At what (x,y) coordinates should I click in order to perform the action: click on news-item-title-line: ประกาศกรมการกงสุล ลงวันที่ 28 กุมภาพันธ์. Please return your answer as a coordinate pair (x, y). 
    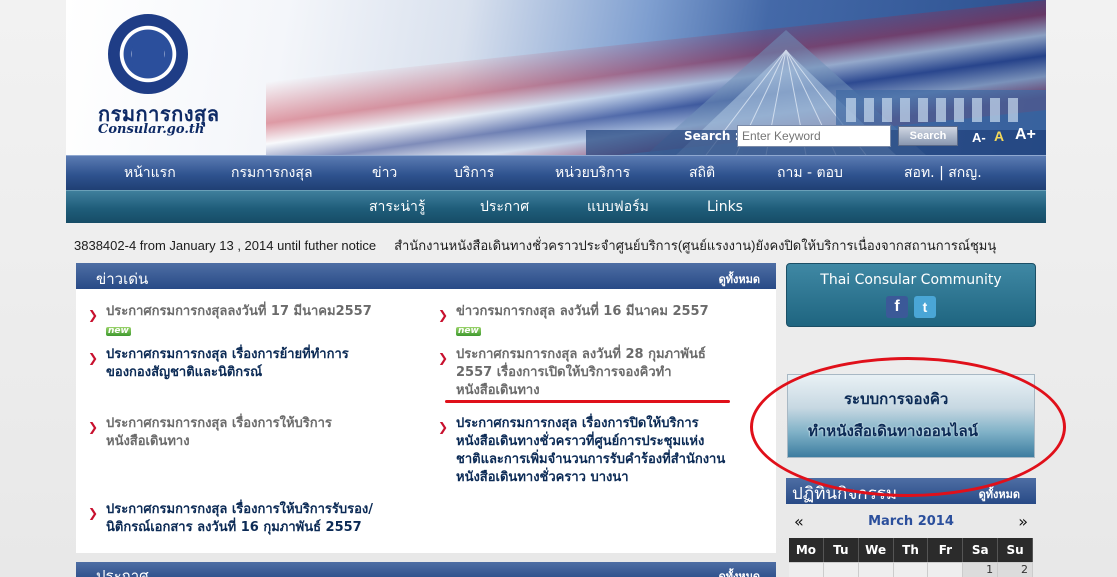
    Looking at the image, I should click on (581, 355).